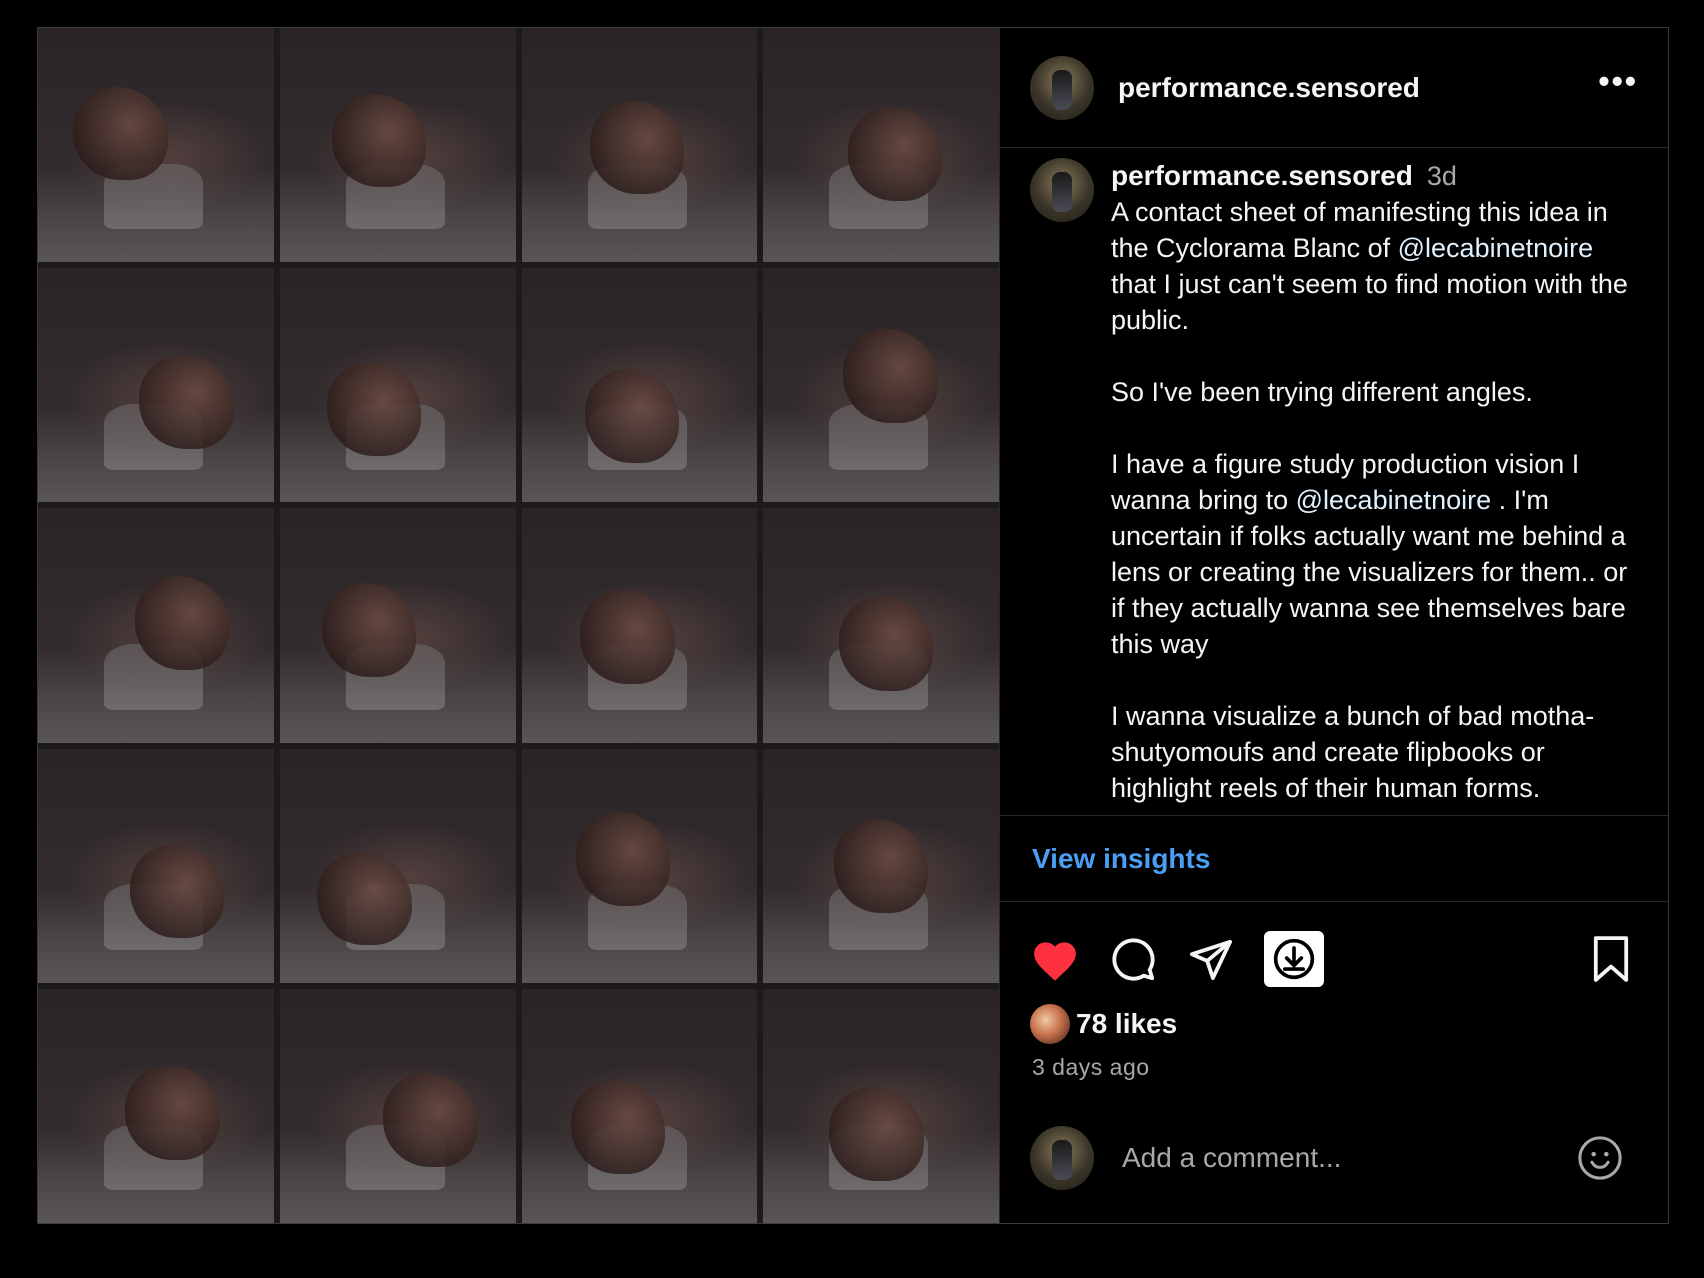 The image size is (1704, 1278). Describe the element at coordinates (1062, 190) in the screenshot. I see `caption-avatar` at that location.